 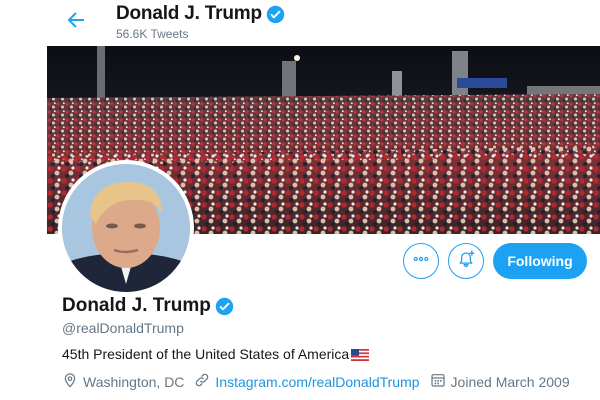 I want to click on header-title: Donald J. Trump, so click(x=200, y=14).